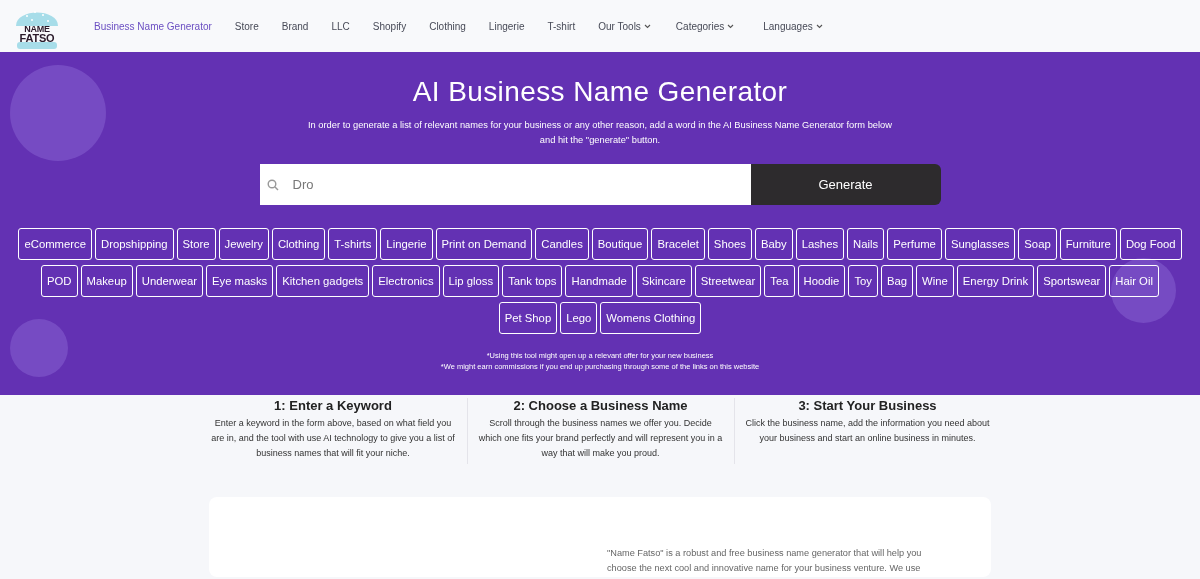  I want to click on nav-link: Lingerie, so click(506, 26).